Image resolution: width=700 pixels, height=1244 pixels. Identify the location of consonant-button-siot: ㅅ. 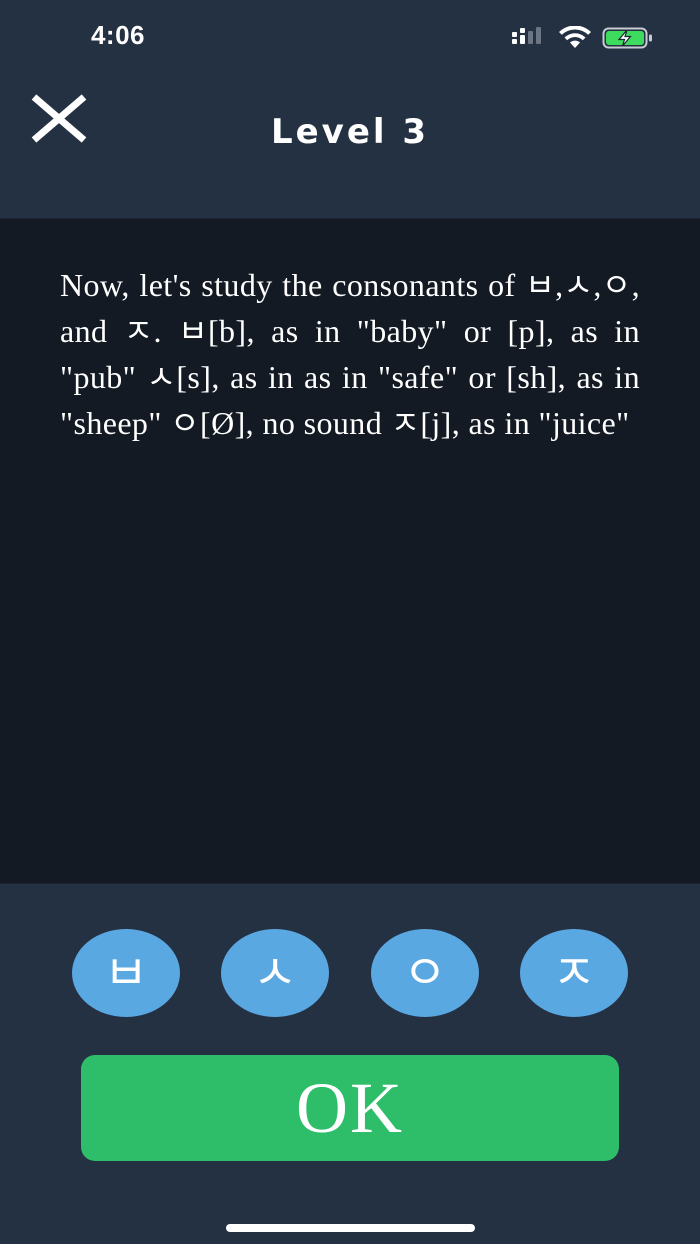
(275, 973).